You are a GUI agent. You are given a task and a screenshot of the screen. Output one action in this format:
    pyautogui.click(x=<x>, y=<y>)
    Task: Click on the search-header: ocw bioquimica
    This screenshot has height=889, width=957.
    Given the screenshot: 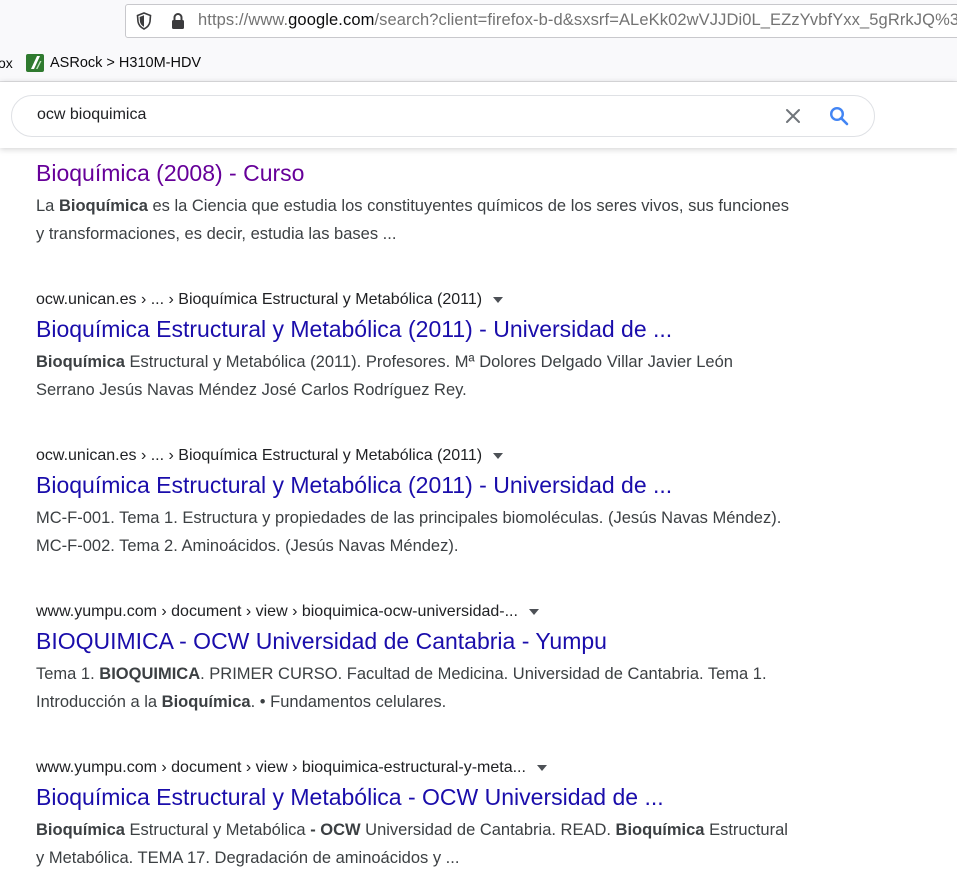 What is the action you would take?
    pyautogui.click(x=478, y=115)
    